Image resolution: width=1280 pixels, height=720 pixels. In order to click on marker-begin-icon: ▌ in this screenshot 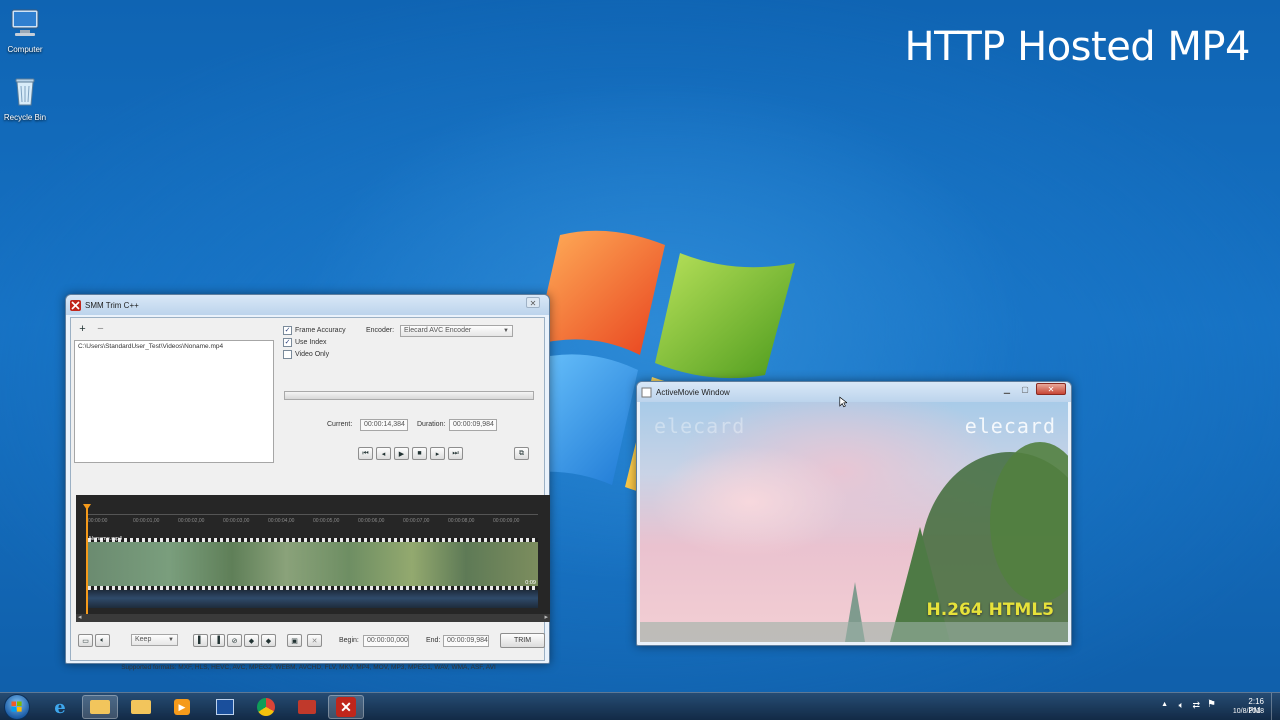, I will do `click(200, 640)`.